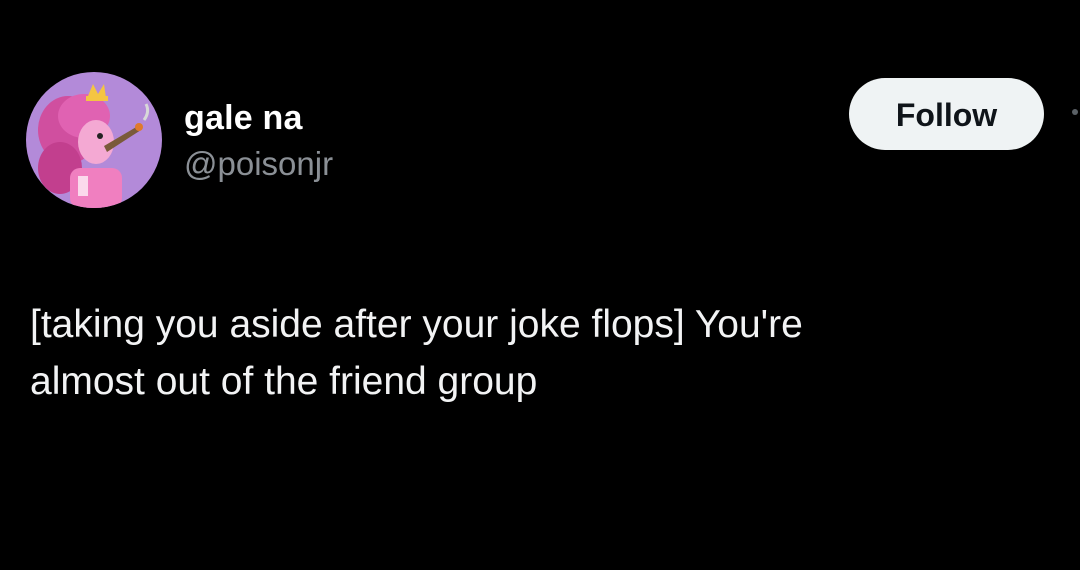  I want to click on more-options-icon, so click(1075, 112).